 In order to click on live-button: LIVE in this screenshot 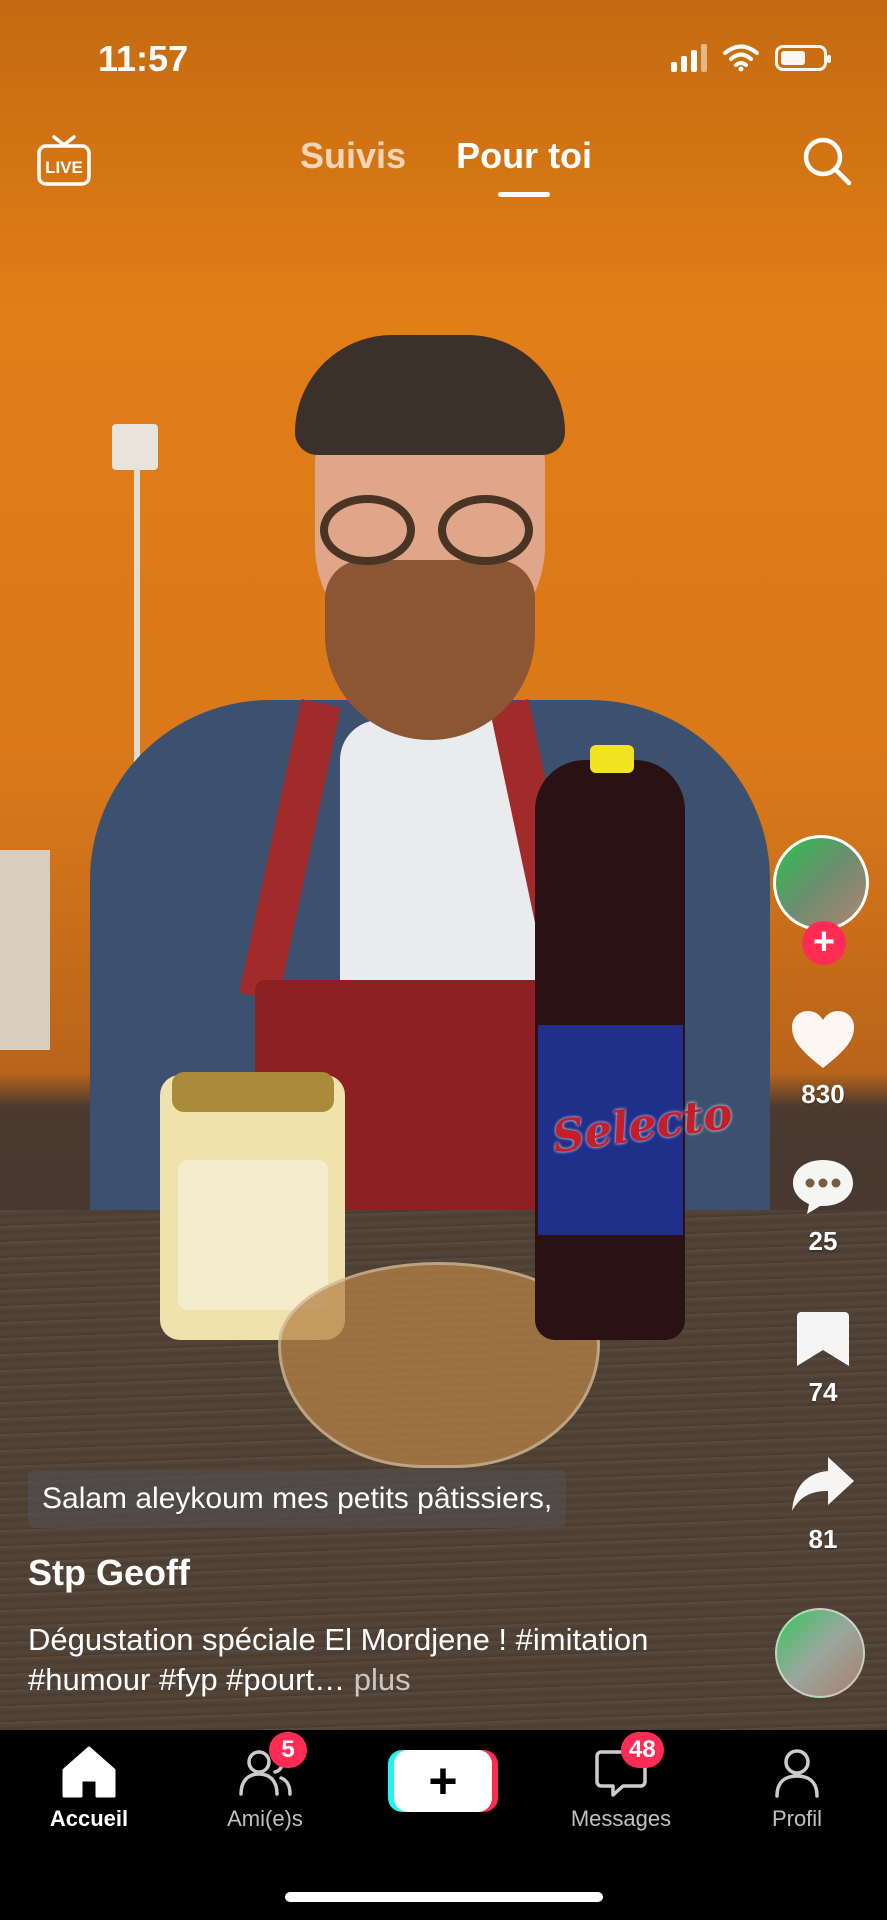, I will do `click(64, 159)`.